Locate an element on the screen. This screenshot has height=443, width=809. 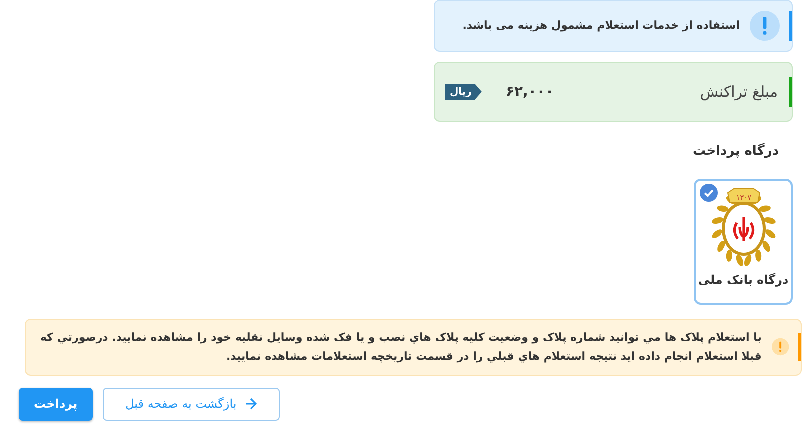
back-button: بازگشت به صفحه قبل is located at coordinates (191, 404).